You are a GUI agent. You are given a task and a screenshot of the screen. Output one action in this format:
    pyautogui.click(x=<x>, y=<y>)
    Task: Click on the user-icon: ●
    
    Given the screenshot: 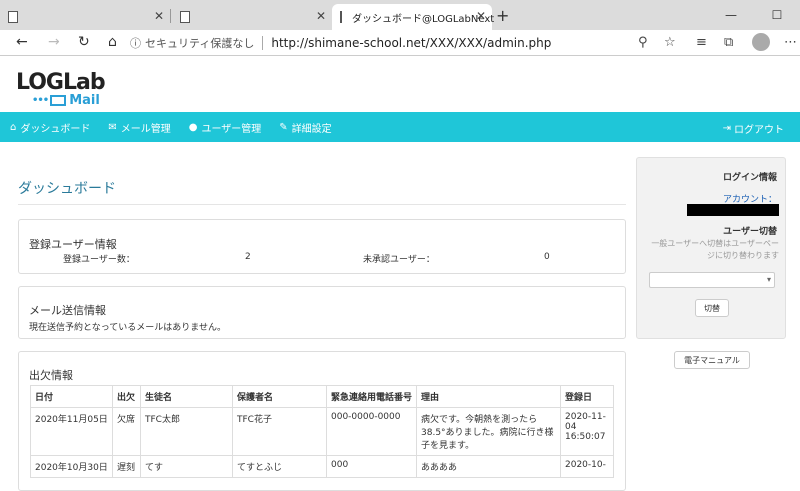 What is the action you would take?
    pyautogui.click(x=193, y=127)
    